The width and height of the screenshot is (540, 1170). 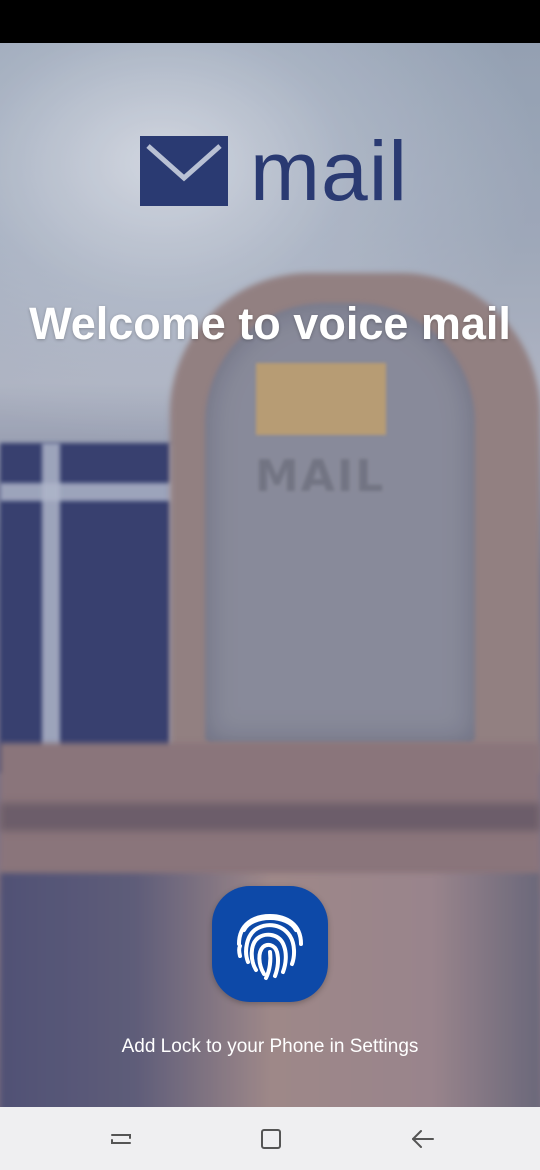 I want to click on recent-apps-icon, so click(x=121, y=1139).